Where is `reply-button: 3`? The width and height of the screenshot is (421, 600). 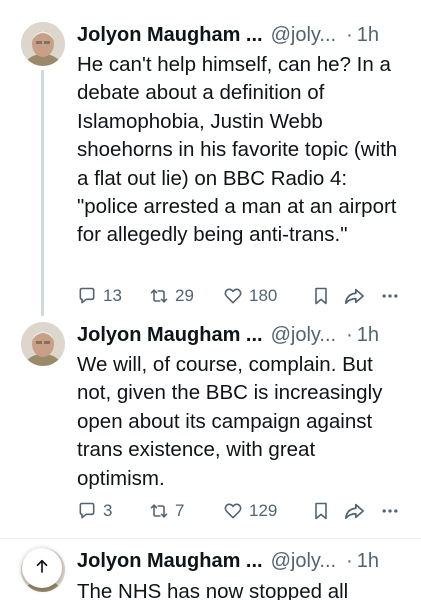 reply-button: 3 is located at coordinates (94, 511).